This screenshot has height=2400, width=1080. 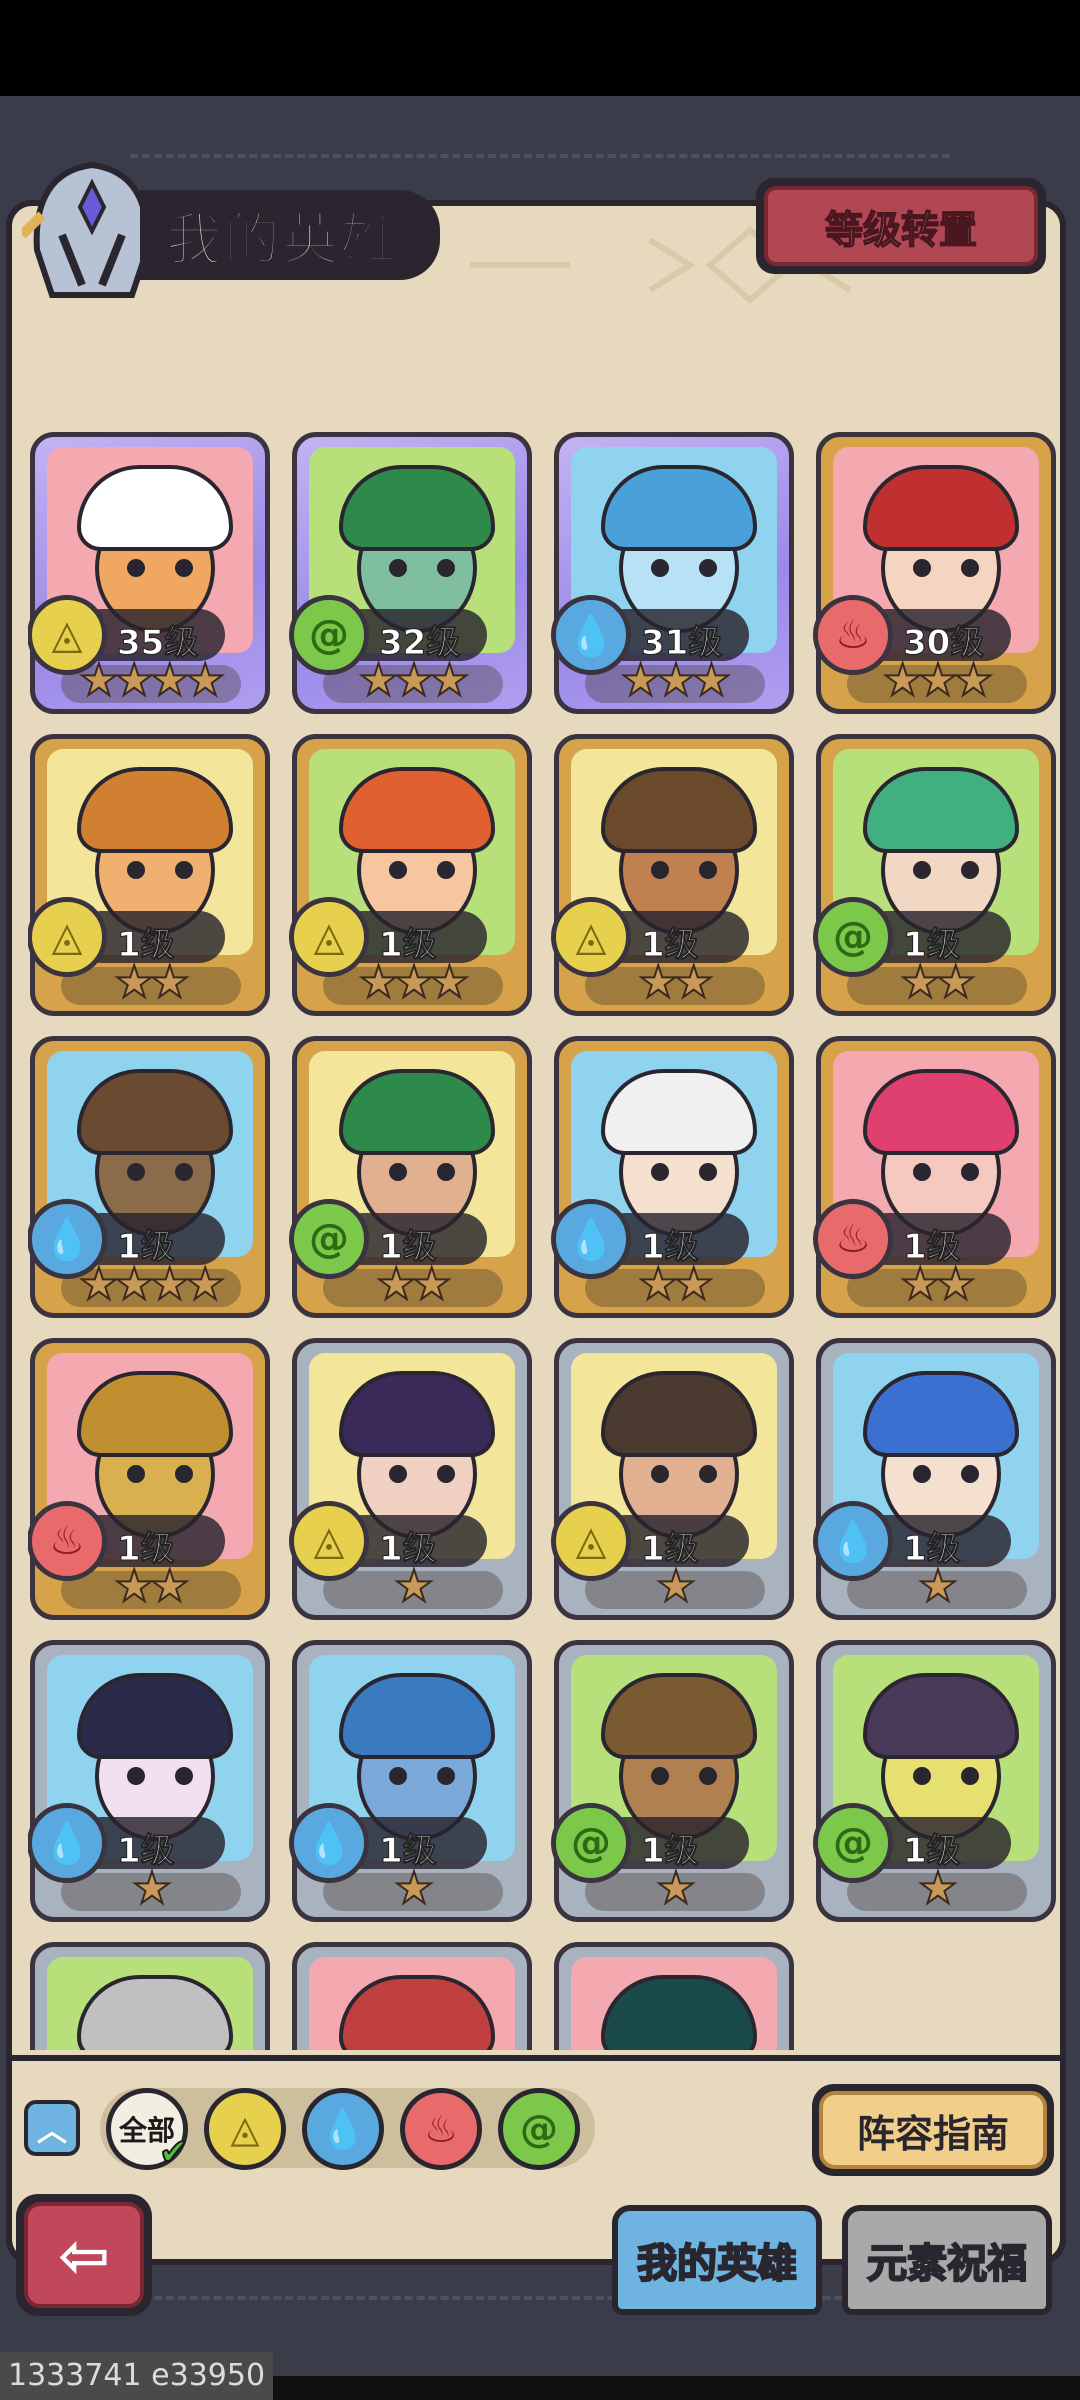 What do you see at coordinates (717, 2264) in the screenshot?
I see `tab-my-heroes-label: 我的英雄` at bounding box center [717, 2264].